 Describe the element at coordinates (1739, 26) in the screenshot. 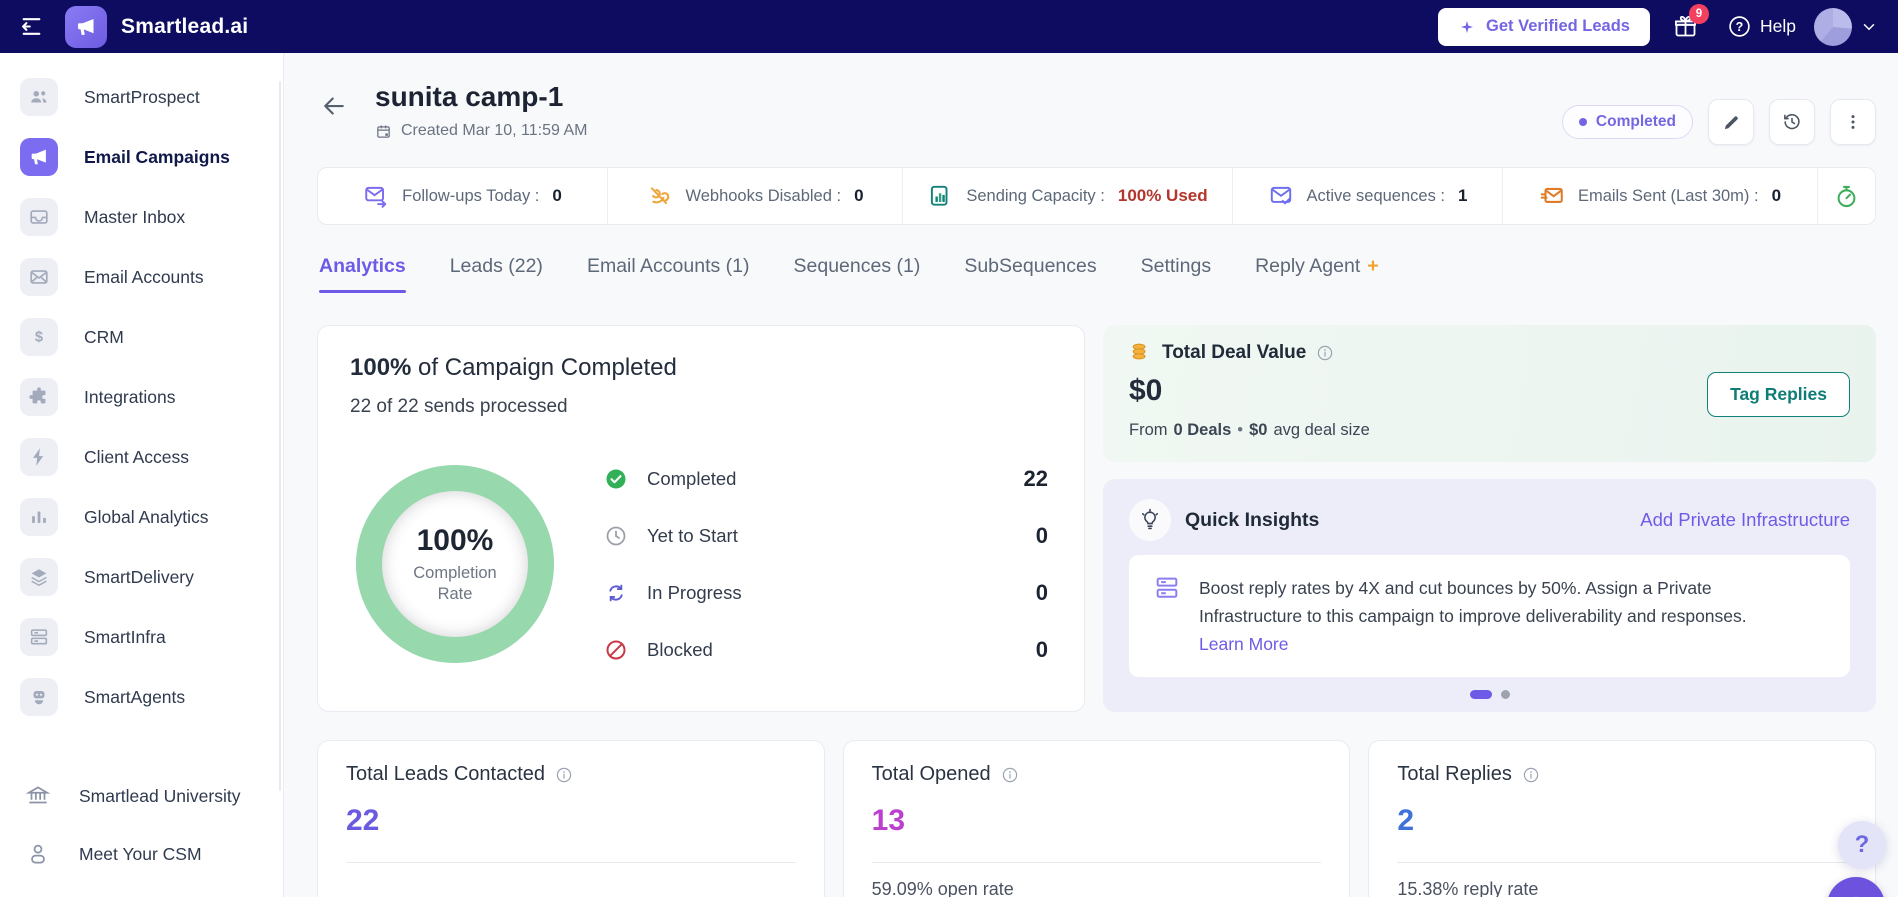

I see `help-circle-icon: ?` at that location.